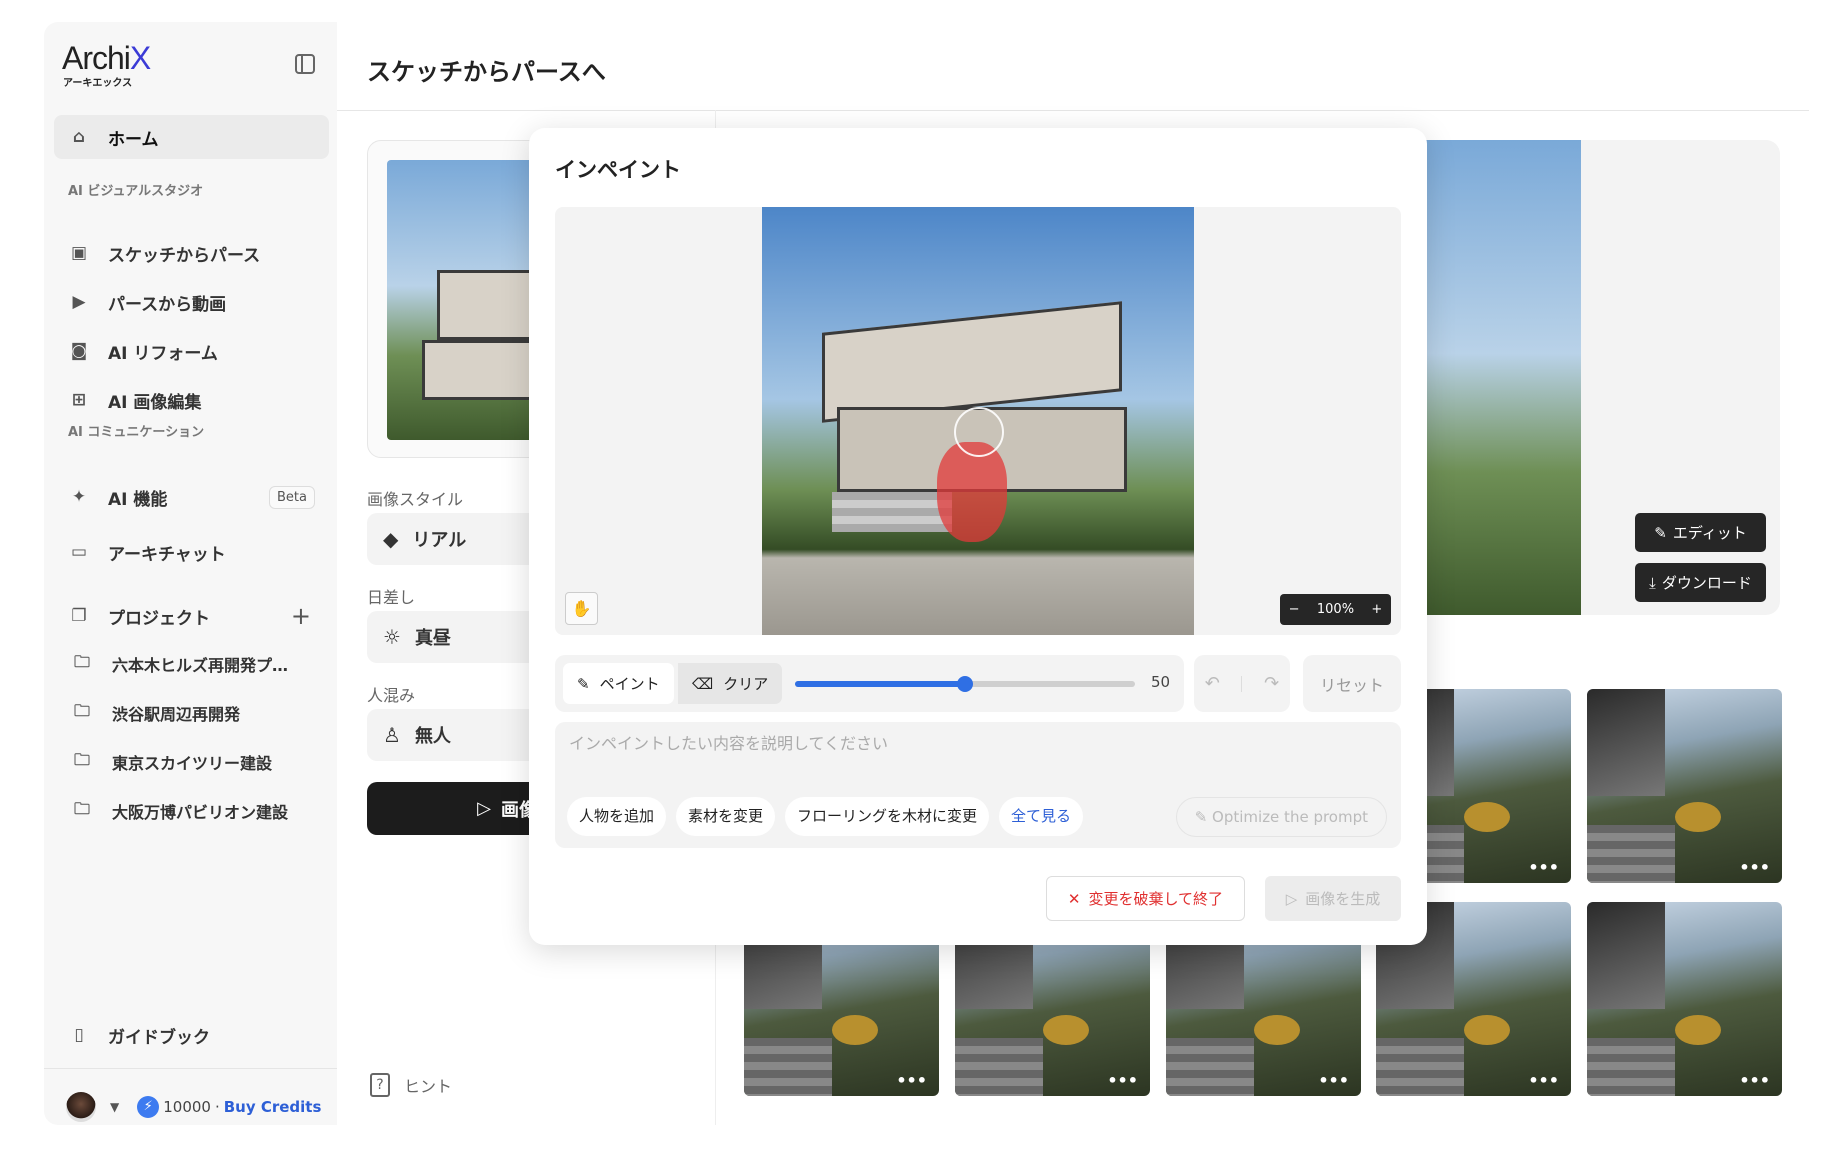 The height and width of the screenshot is (1160, 1846). Describe the element at coordinates (1242, 683) in the screenshot. I see `undo-redo-group: ↶ ↷` at that location.